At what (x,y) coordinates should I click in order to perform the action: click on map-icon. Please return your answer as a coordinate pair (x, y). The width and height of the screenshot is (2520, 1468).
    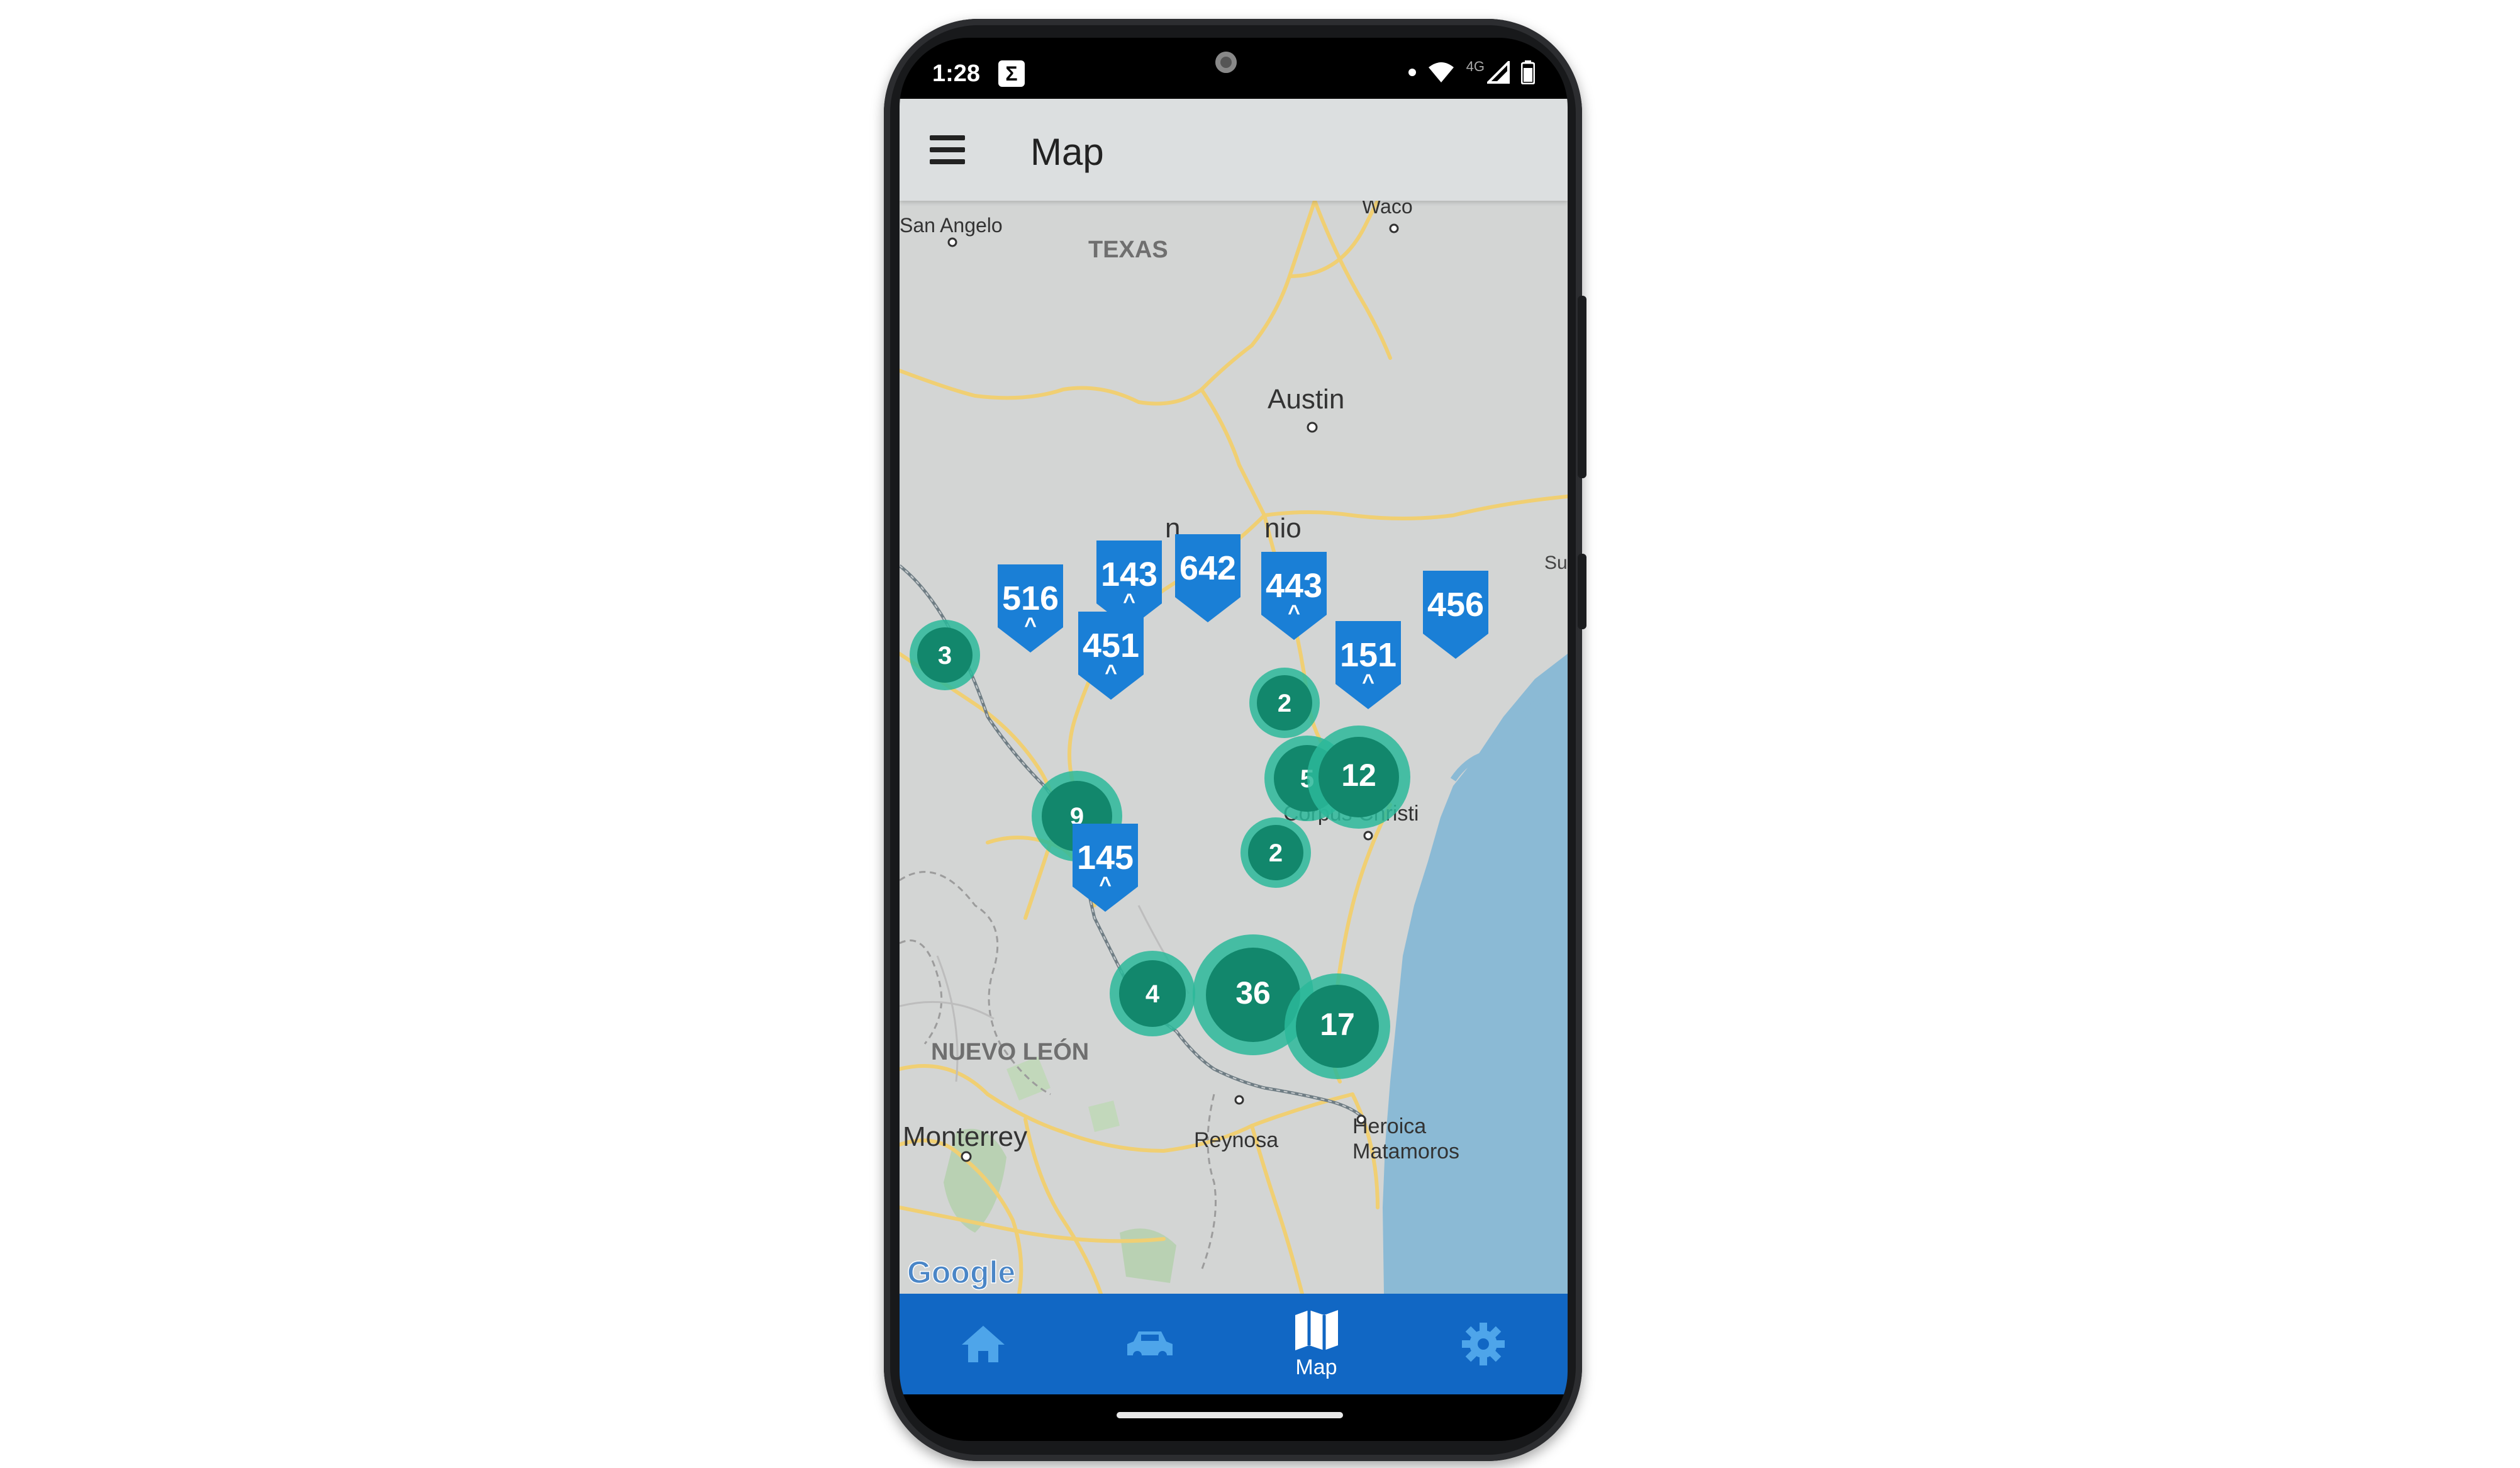
    Looking at the image, I should click on (1316, 1329).